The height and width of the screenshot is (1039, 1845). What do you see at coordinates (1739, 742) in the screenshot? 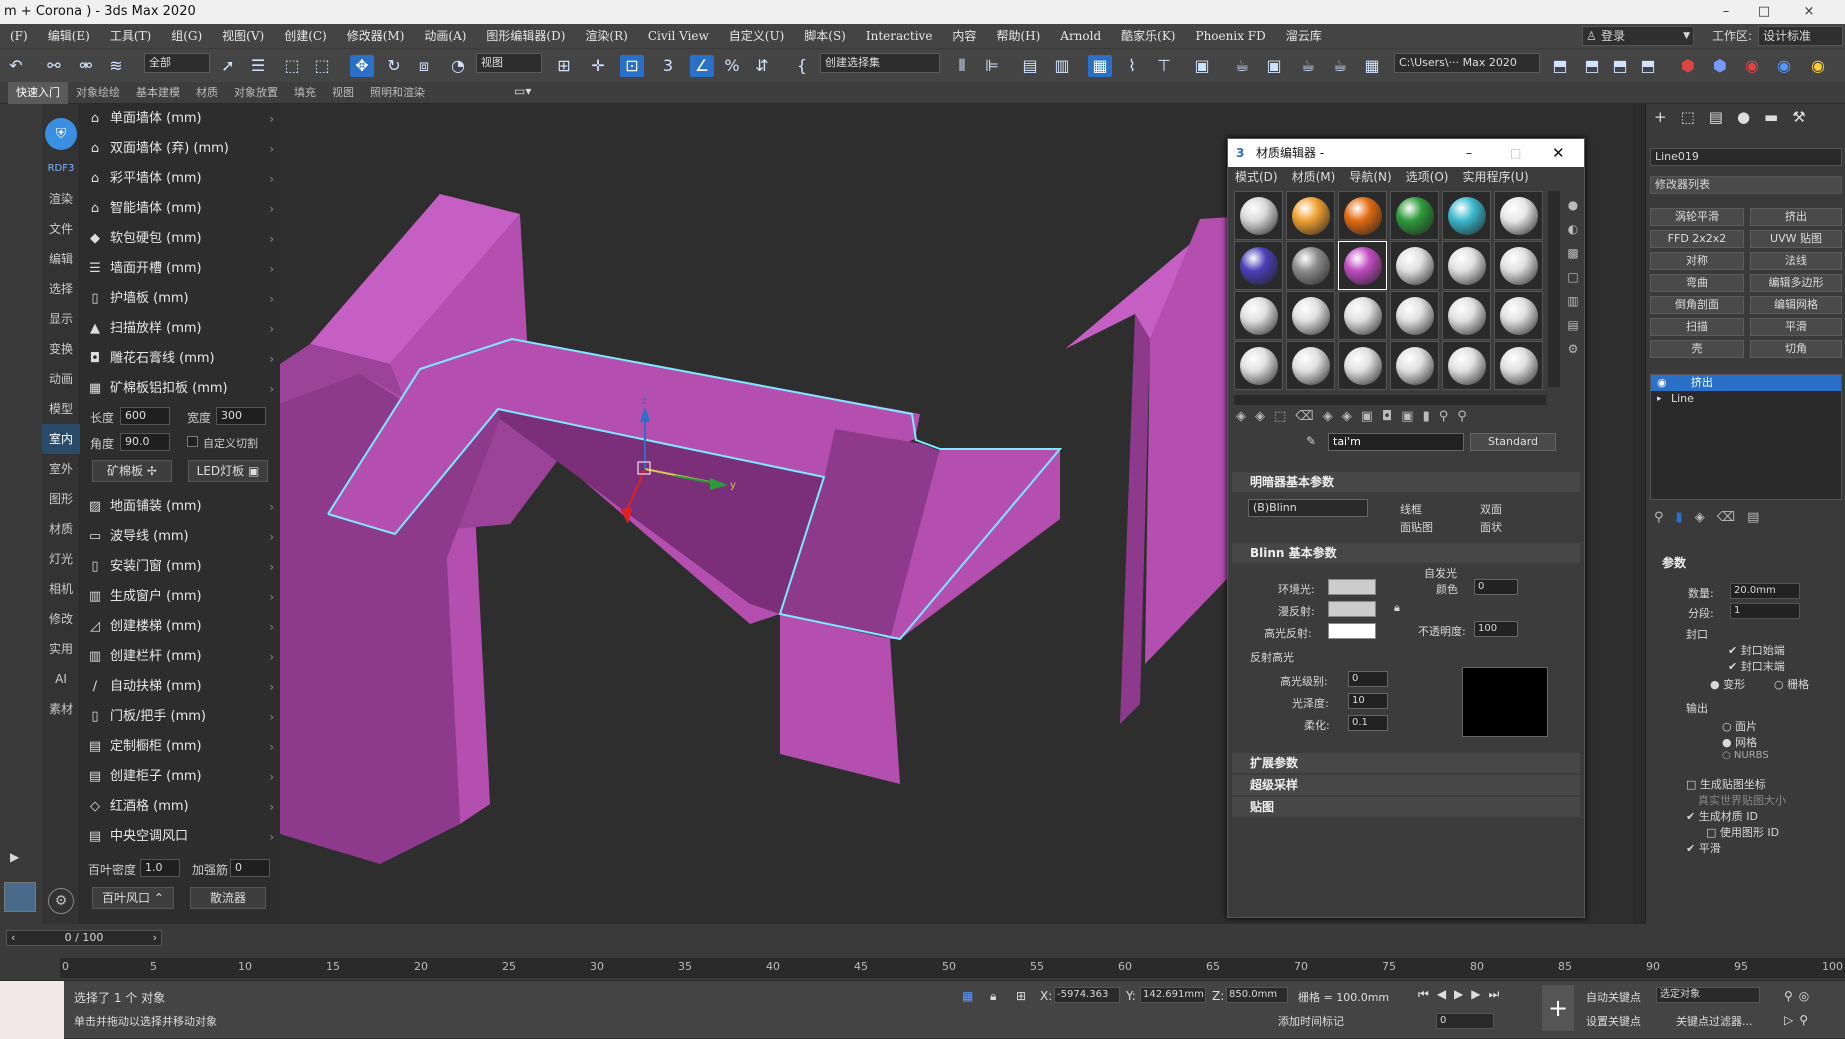
I see `mesh-radio: ● 网格` at bounding box center [1739, 742].